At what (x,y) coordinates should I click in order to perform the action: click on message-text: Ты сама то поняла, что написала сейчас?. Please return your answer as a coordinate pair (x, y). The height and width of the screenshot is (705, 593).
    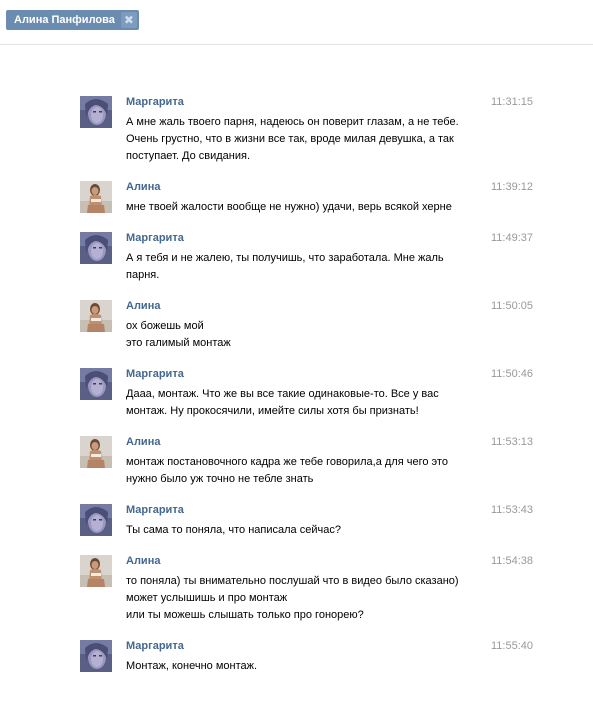
    Looking at the image, I should click on (301, 530).